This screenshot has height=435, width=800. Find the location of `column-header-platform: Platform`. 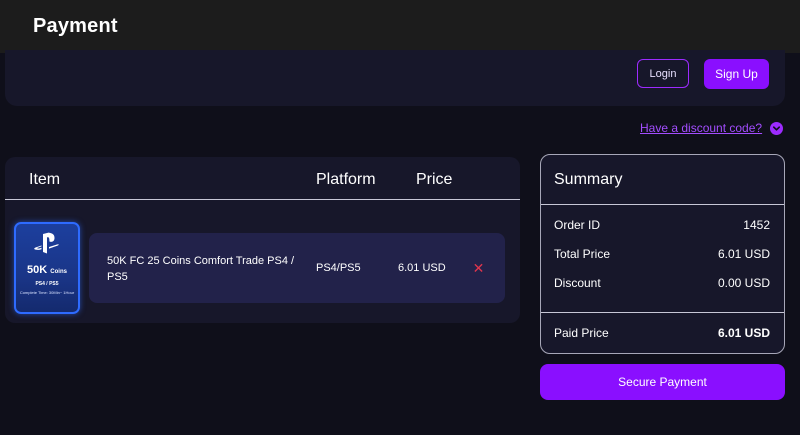

column-header-platform: Platform is located at coordinates (346, 179).